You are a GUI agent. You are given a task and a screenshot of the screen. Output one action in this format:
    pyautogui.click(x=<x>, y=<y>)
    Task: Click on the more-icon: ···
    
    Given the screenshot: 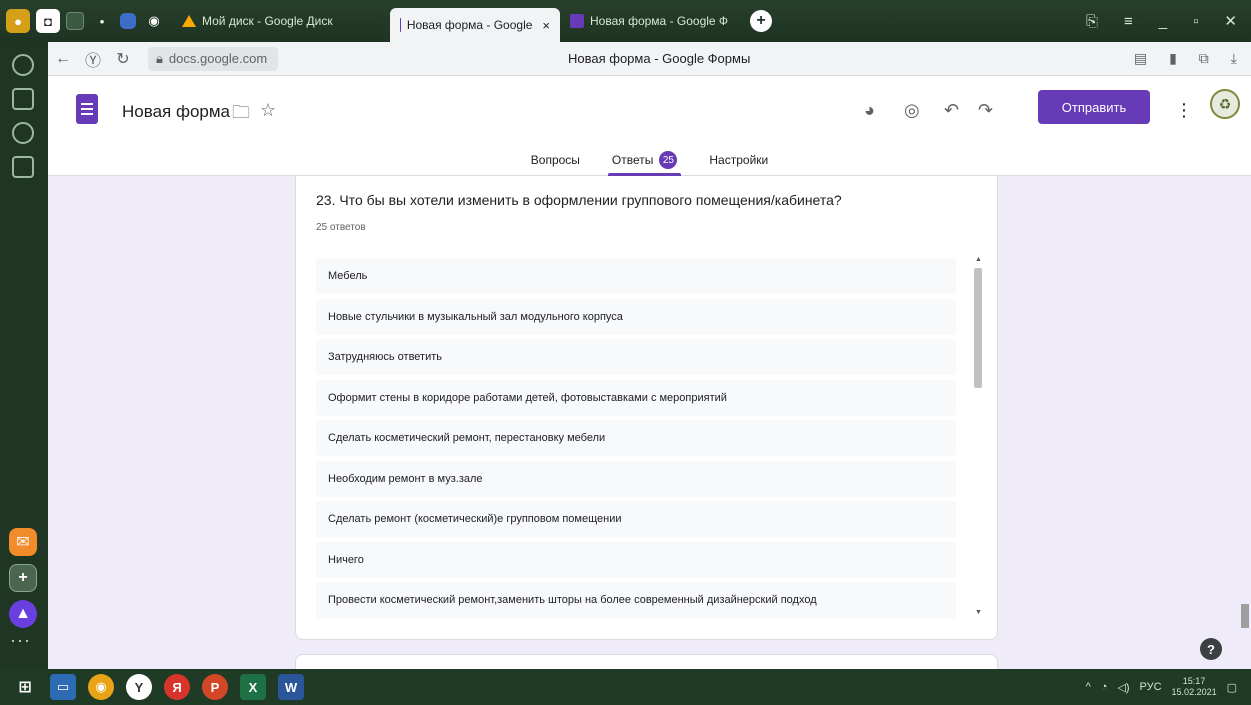 What is the action you would take?
    pyautogui.click(x=20, y=640)
    